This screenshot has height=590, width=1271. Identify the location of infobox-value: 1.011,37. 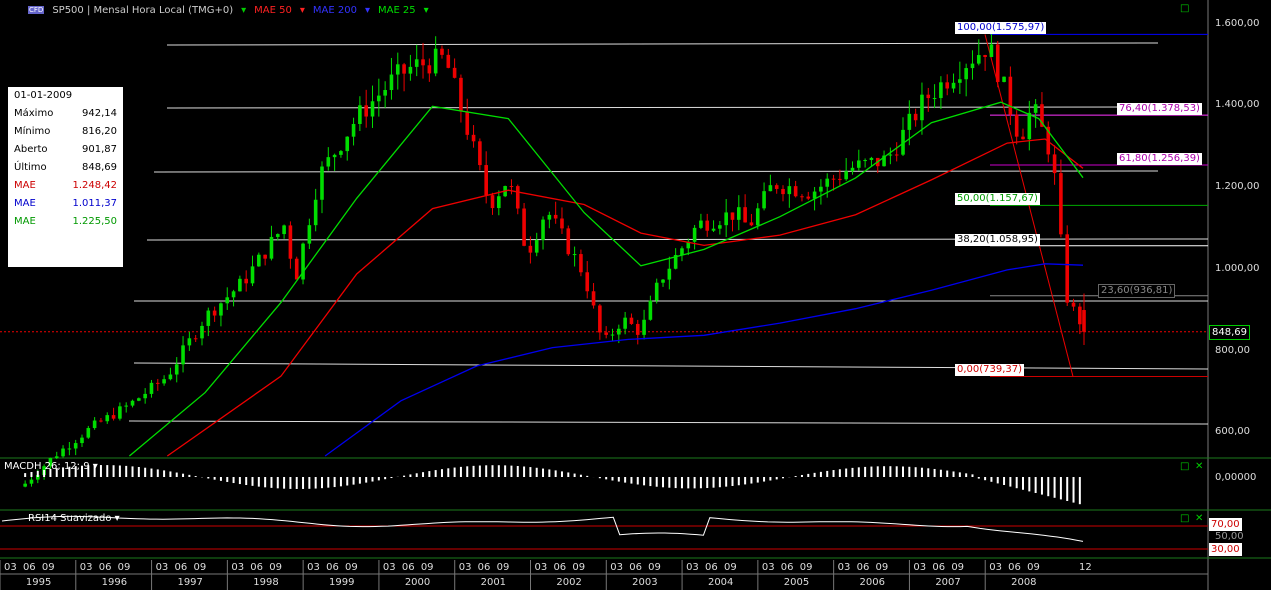
(94, 203).